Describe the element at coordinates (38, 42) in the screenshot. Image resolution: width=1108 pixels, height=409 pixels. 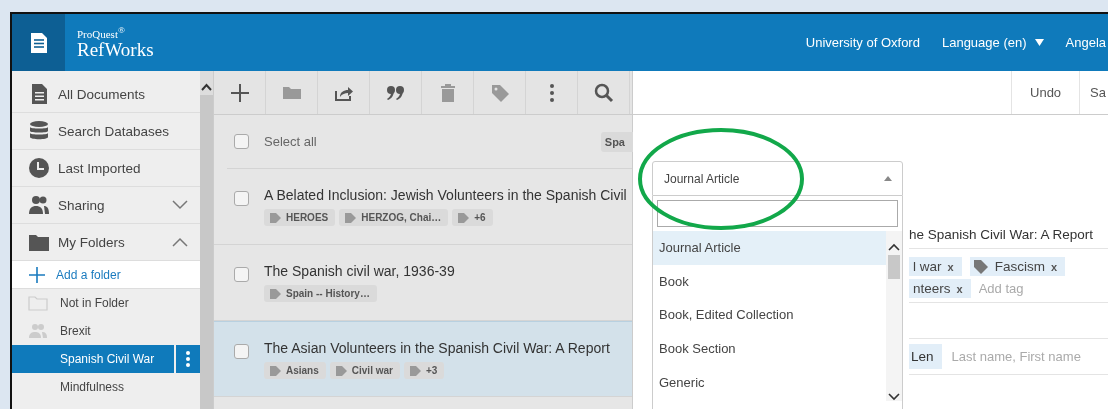
I see `document-icon` at that location.